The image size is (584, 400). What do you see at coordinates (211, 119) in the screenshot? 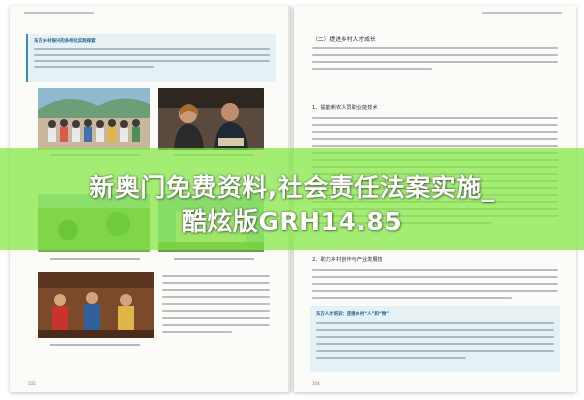
I see `meeting-photo` at bounding box center [211, 119].